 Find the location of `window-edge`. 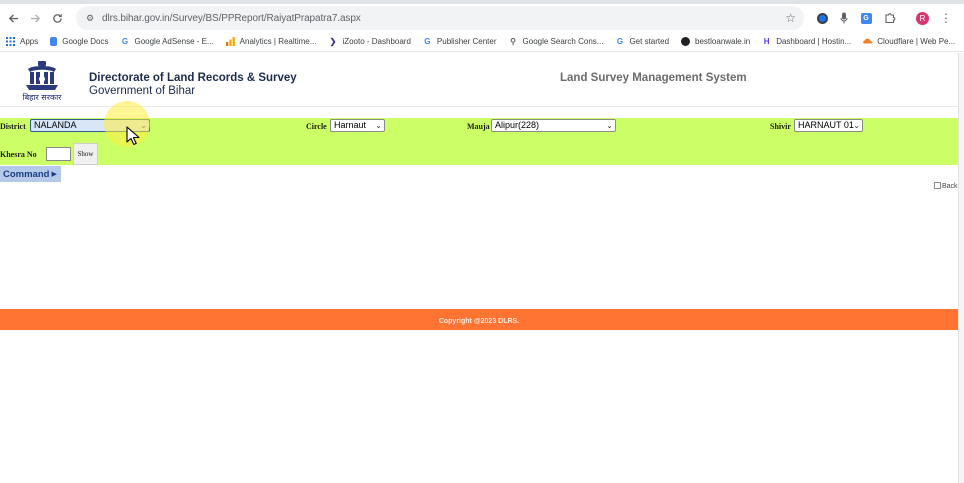

window-edge is located at coordinates (961, 268).